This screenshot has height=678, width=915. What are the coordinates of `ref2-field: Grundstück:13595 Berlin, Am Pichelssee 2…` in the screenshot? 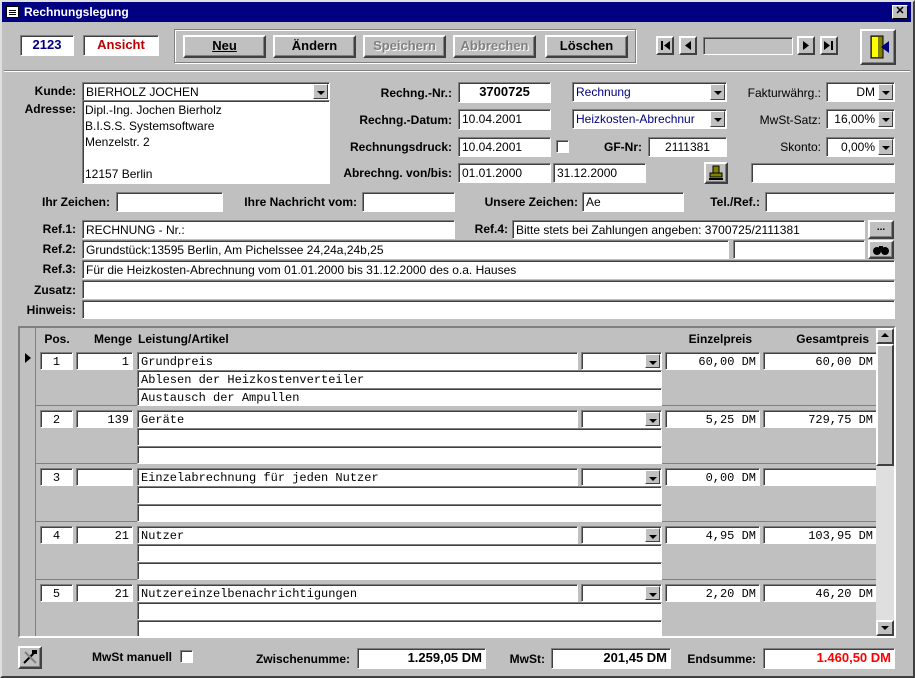 It's located at (405, 249).